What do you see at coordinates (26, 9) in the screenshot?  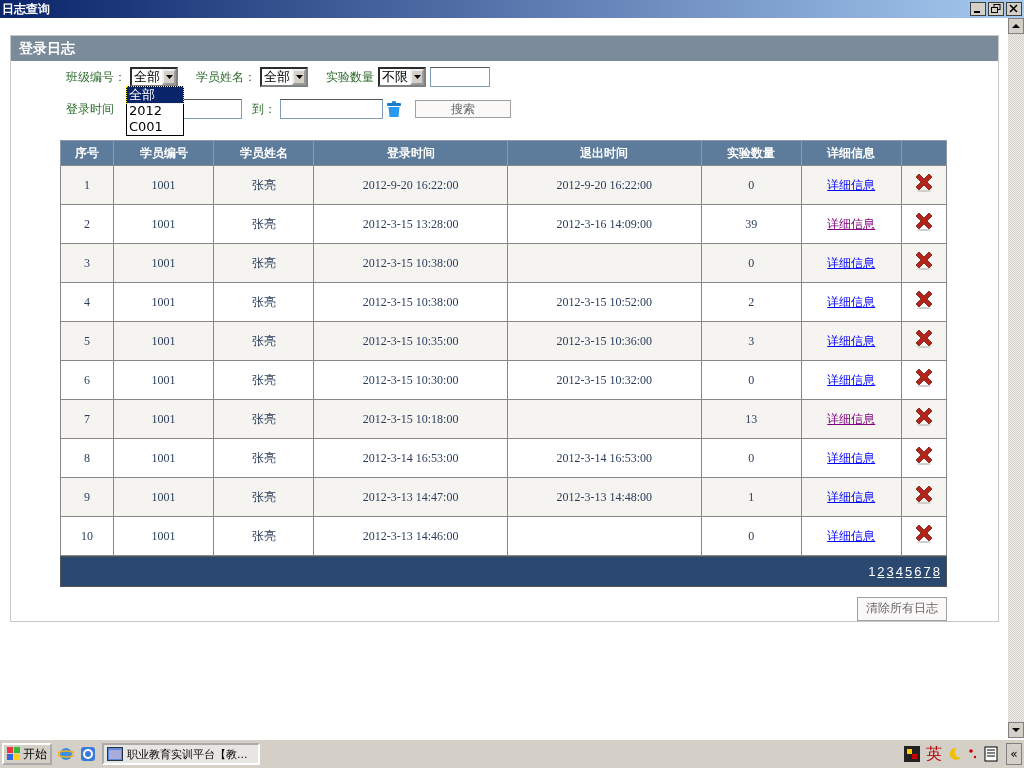 I see `window-title: 日志查询` at bounding box center [26, 9].